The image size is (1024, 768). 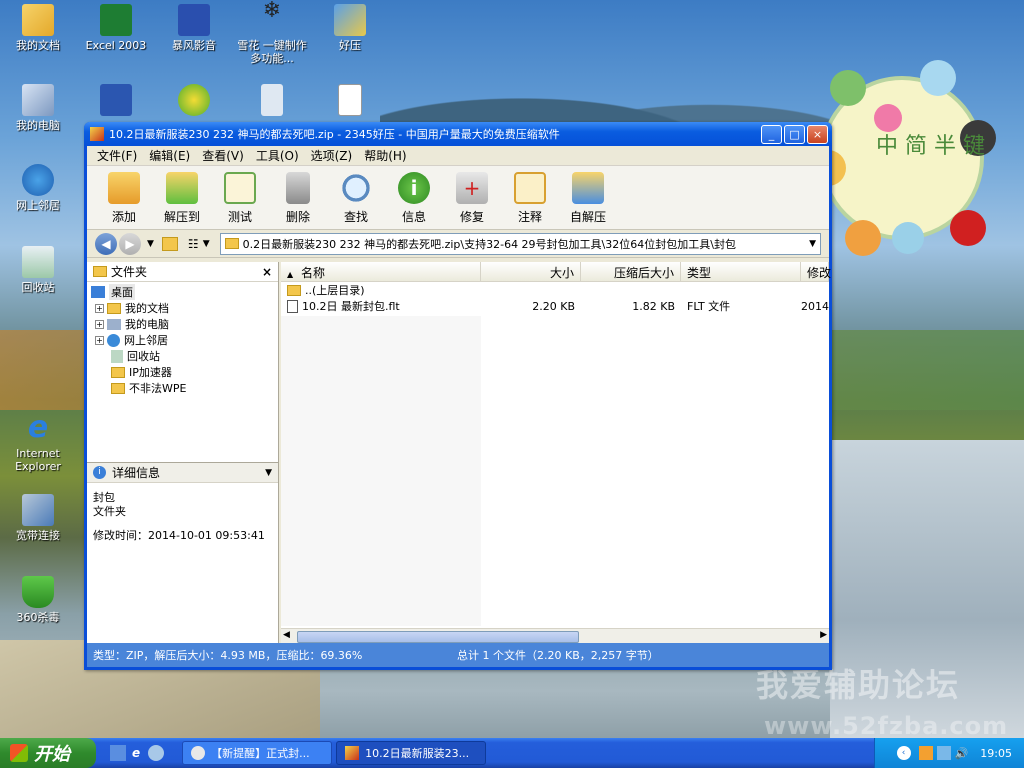 I want to click on path-dropdown-icon: ▼, so click(x=812, y=244).